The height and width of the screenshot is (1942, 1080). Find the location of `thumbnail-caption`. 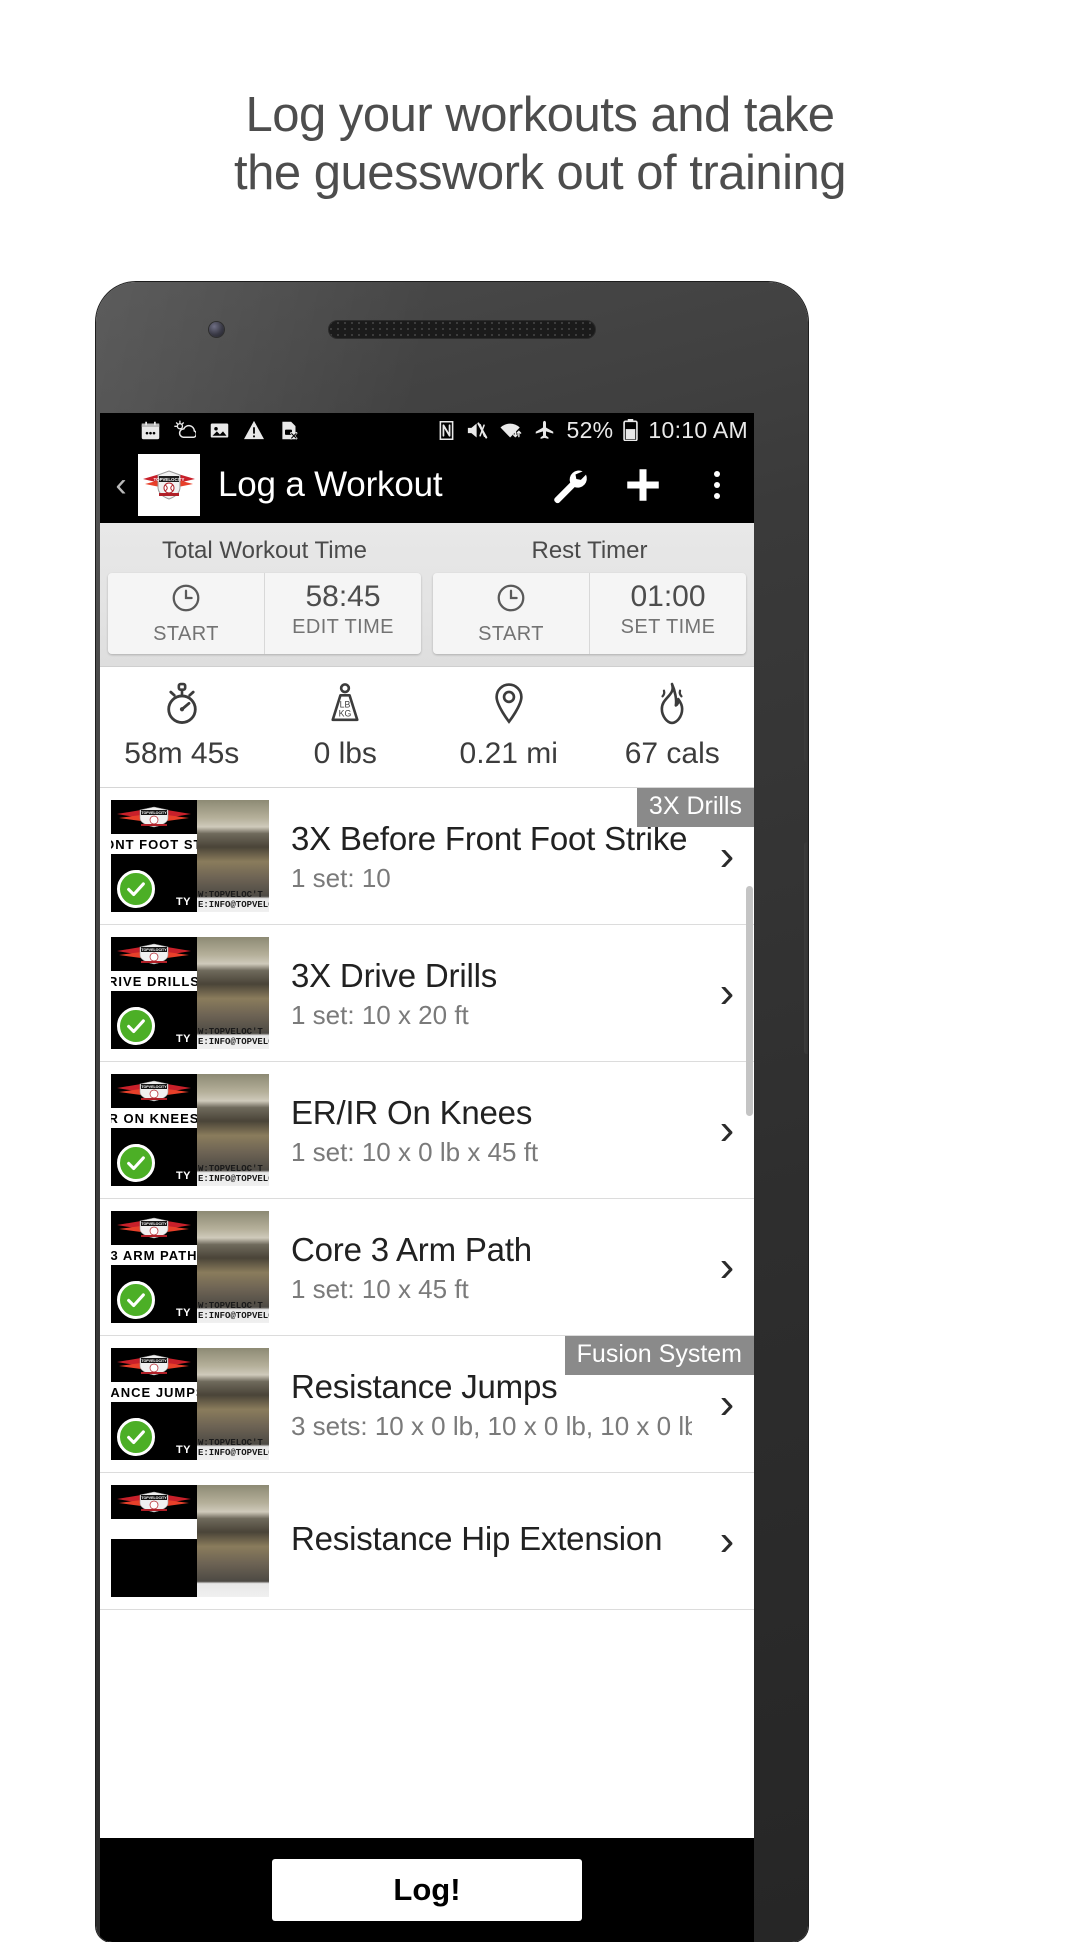

thumbnail-caption is located at coordinates (154, 1529).